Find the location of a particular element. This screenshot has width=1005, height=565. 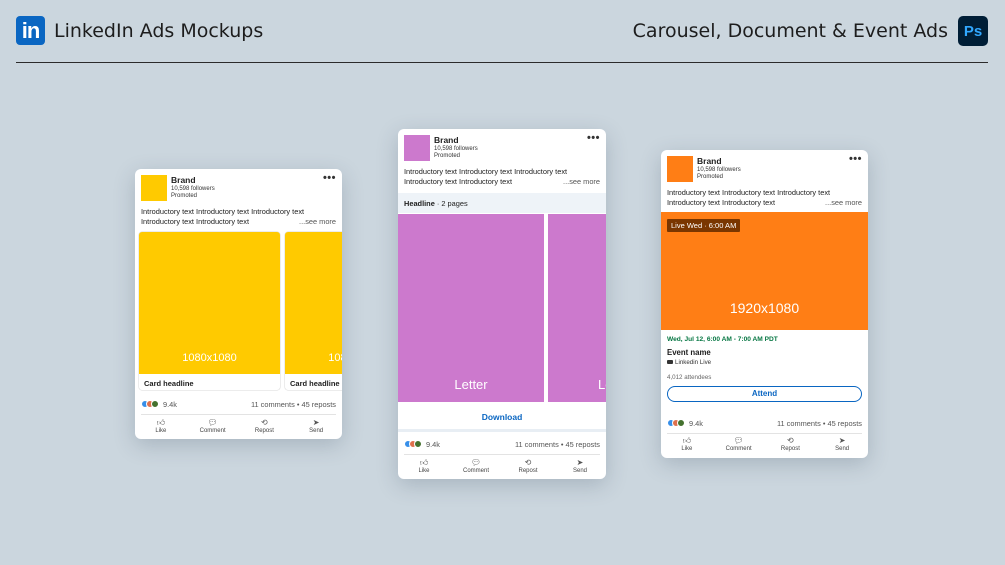

download-button: Download is located at coordinates (502, 416).